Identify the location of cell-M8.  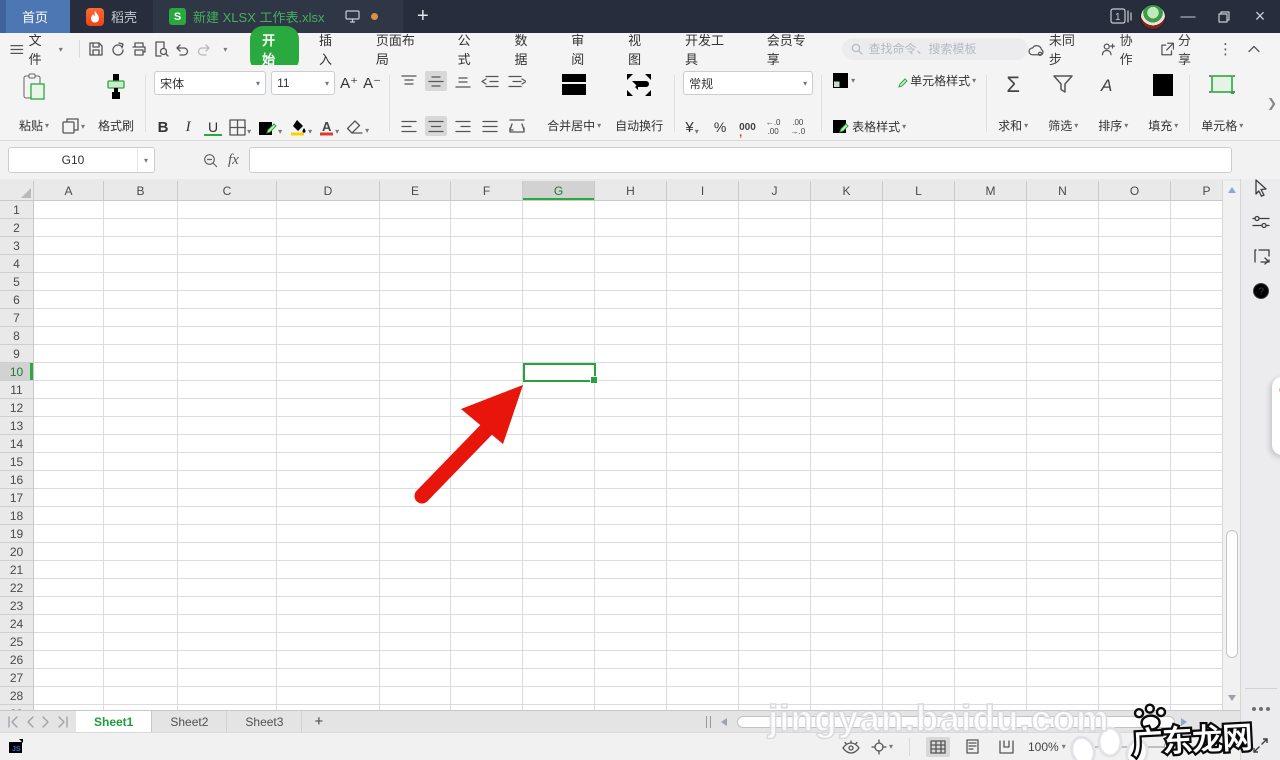
(991, 336).